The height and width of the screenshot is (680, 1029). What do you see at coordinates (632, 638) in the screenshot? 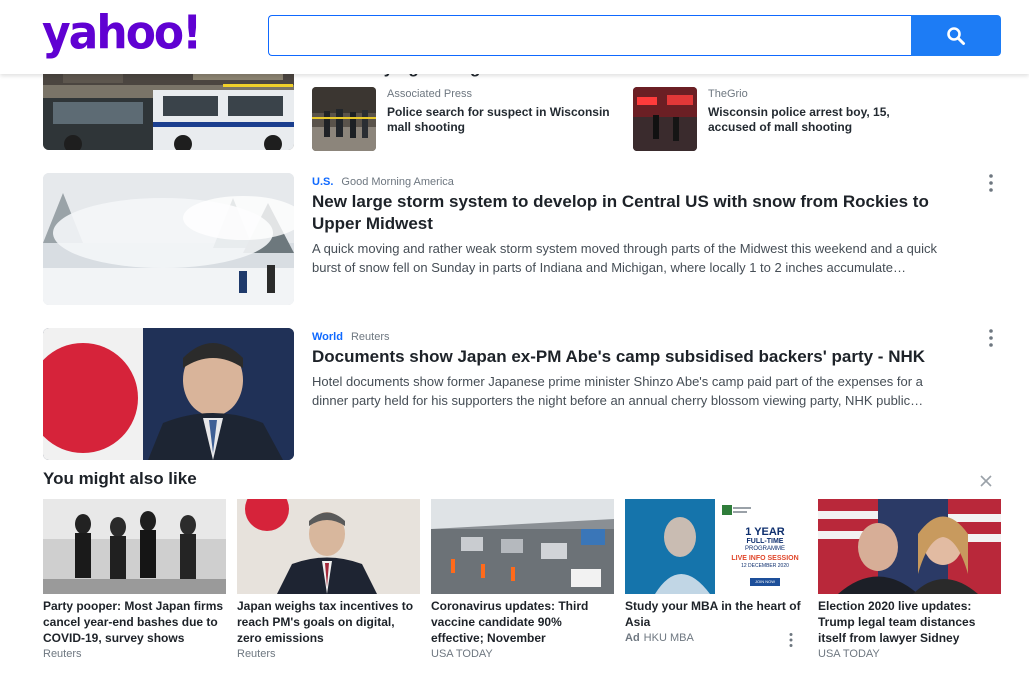
I see `ad-label: Ad` at bounding box center [632, 638].